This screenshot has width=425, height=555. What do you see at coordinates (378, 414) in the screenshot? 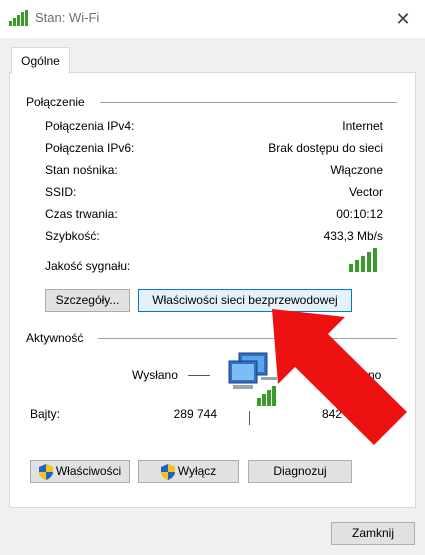
I see `bytes-received-tail: 0` at bounding box center [378, 414].